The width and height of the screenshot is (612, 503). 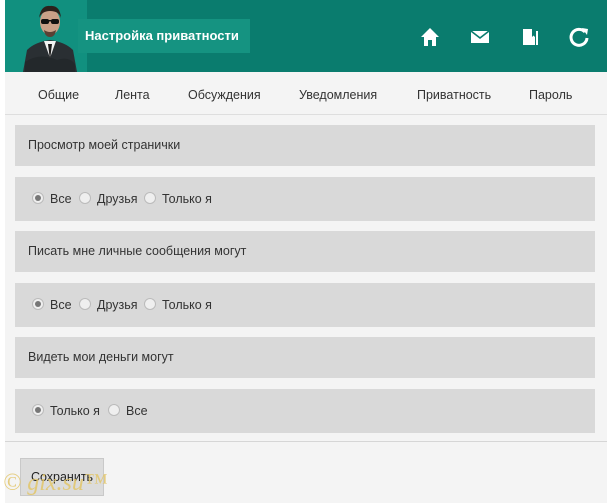 I want to click on setting-options-money: Только я Все, so click(x=305, y=411).